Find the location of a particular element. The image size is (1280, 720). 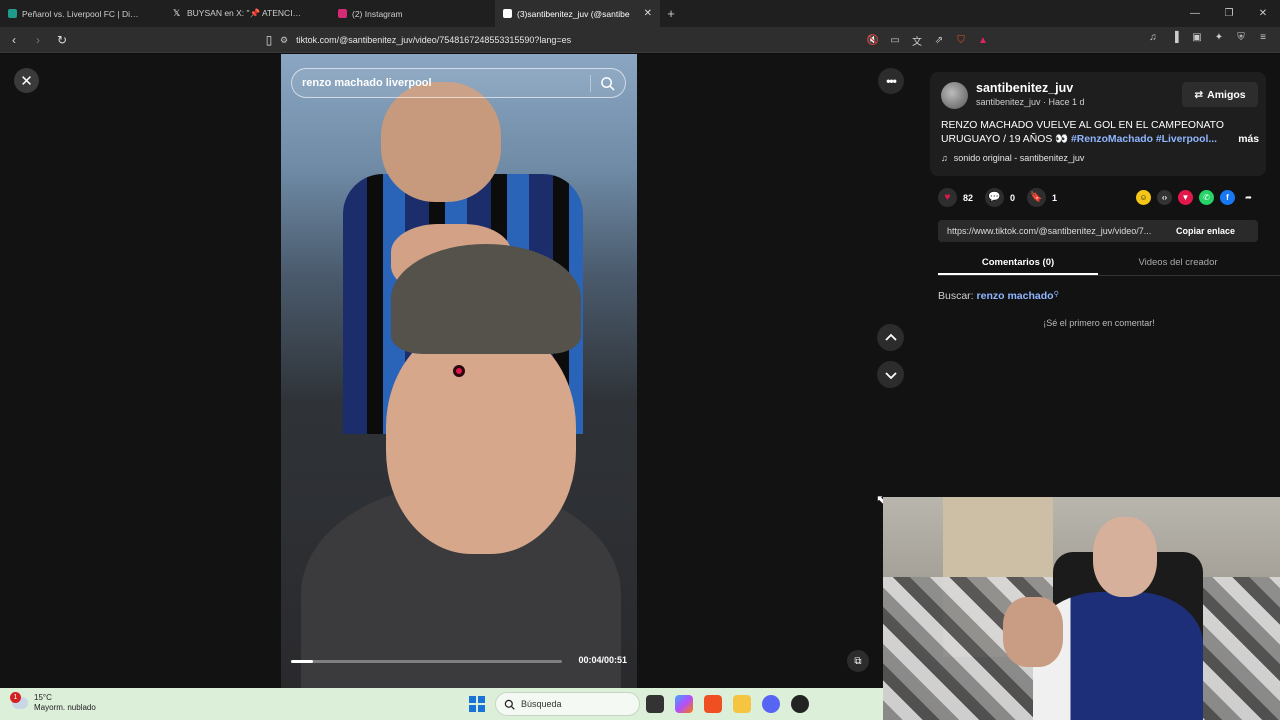

webcam-person-head is located at coordinates (1125, 557).